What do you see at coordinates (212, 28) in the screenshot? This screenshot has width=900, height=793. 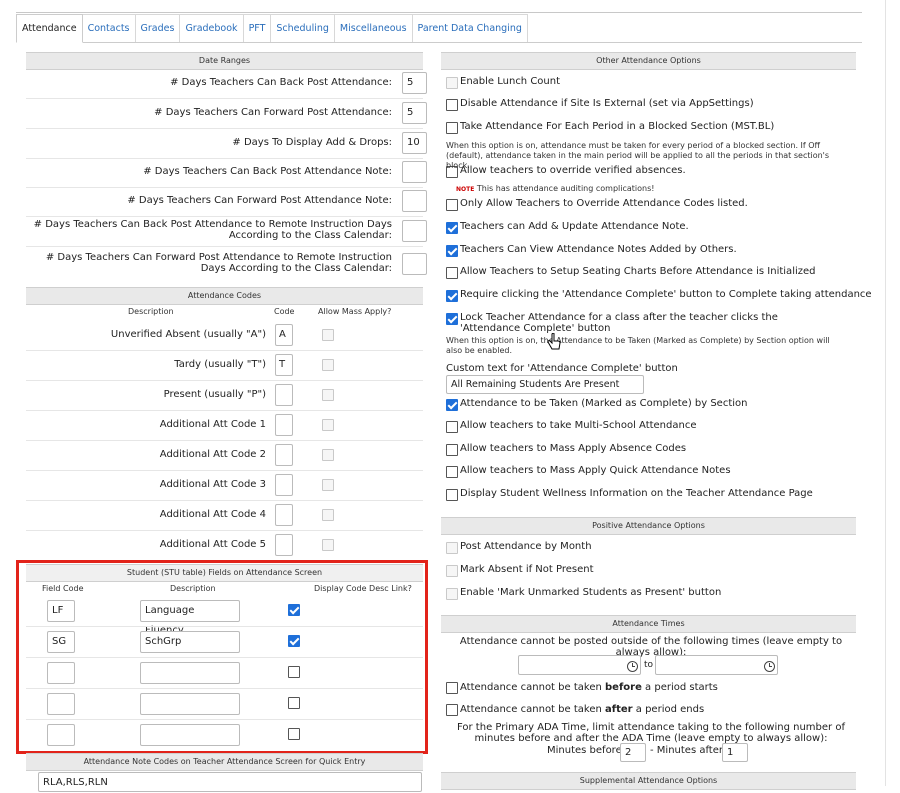 I see `tab-gradebook: Gradebook` at bounding box center [212, 28].